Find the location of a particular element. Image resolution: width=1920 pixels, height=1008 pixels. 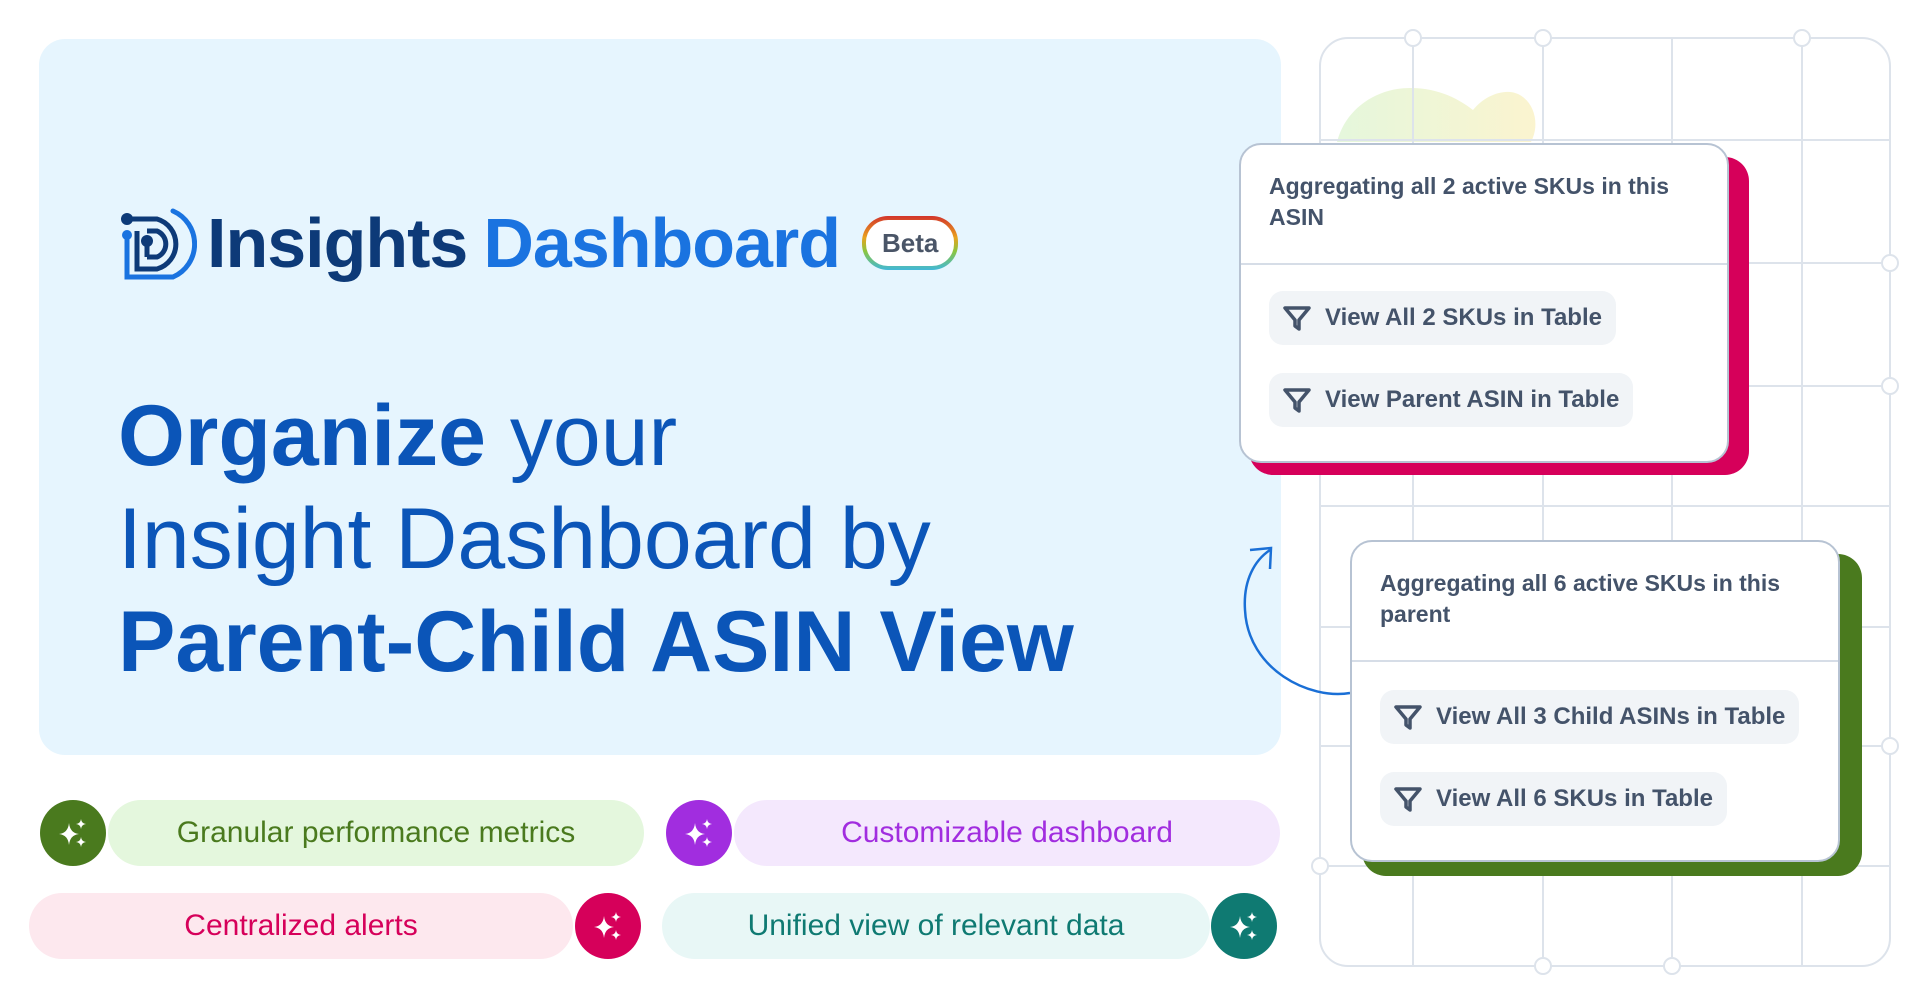

decorative-blob is located at coordinates (1436, 115).